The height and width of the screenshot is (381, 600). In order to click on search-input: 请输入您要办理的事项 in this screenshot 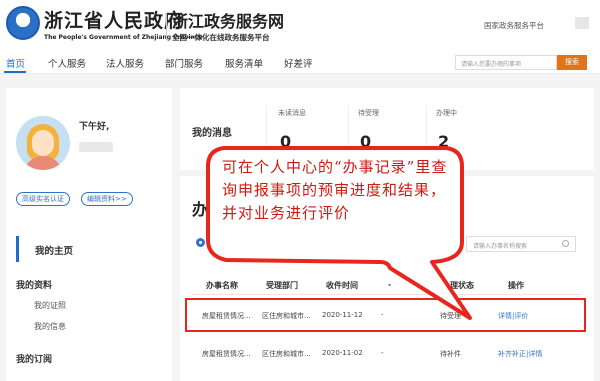, I will do `click(506, 62)`.